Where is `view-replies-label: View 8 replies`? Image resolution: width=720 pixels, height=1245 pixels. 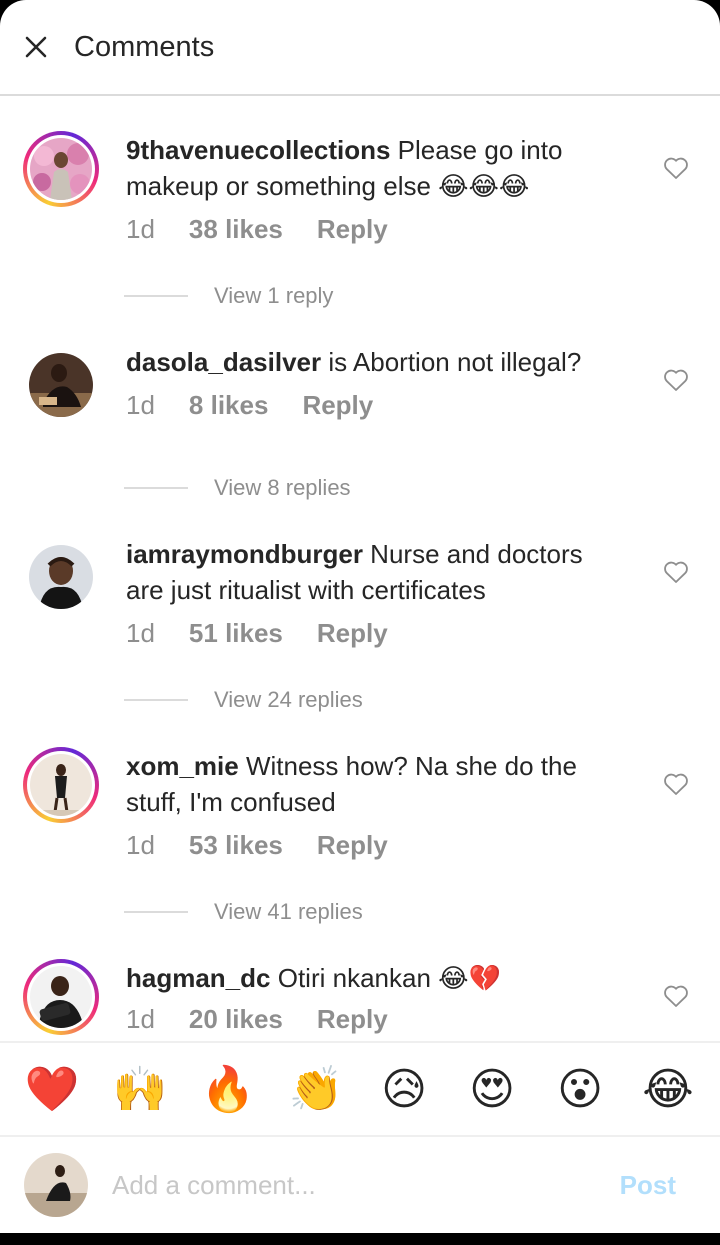
view-replies-label: View 8 replies is located at coordinates (282, 487).